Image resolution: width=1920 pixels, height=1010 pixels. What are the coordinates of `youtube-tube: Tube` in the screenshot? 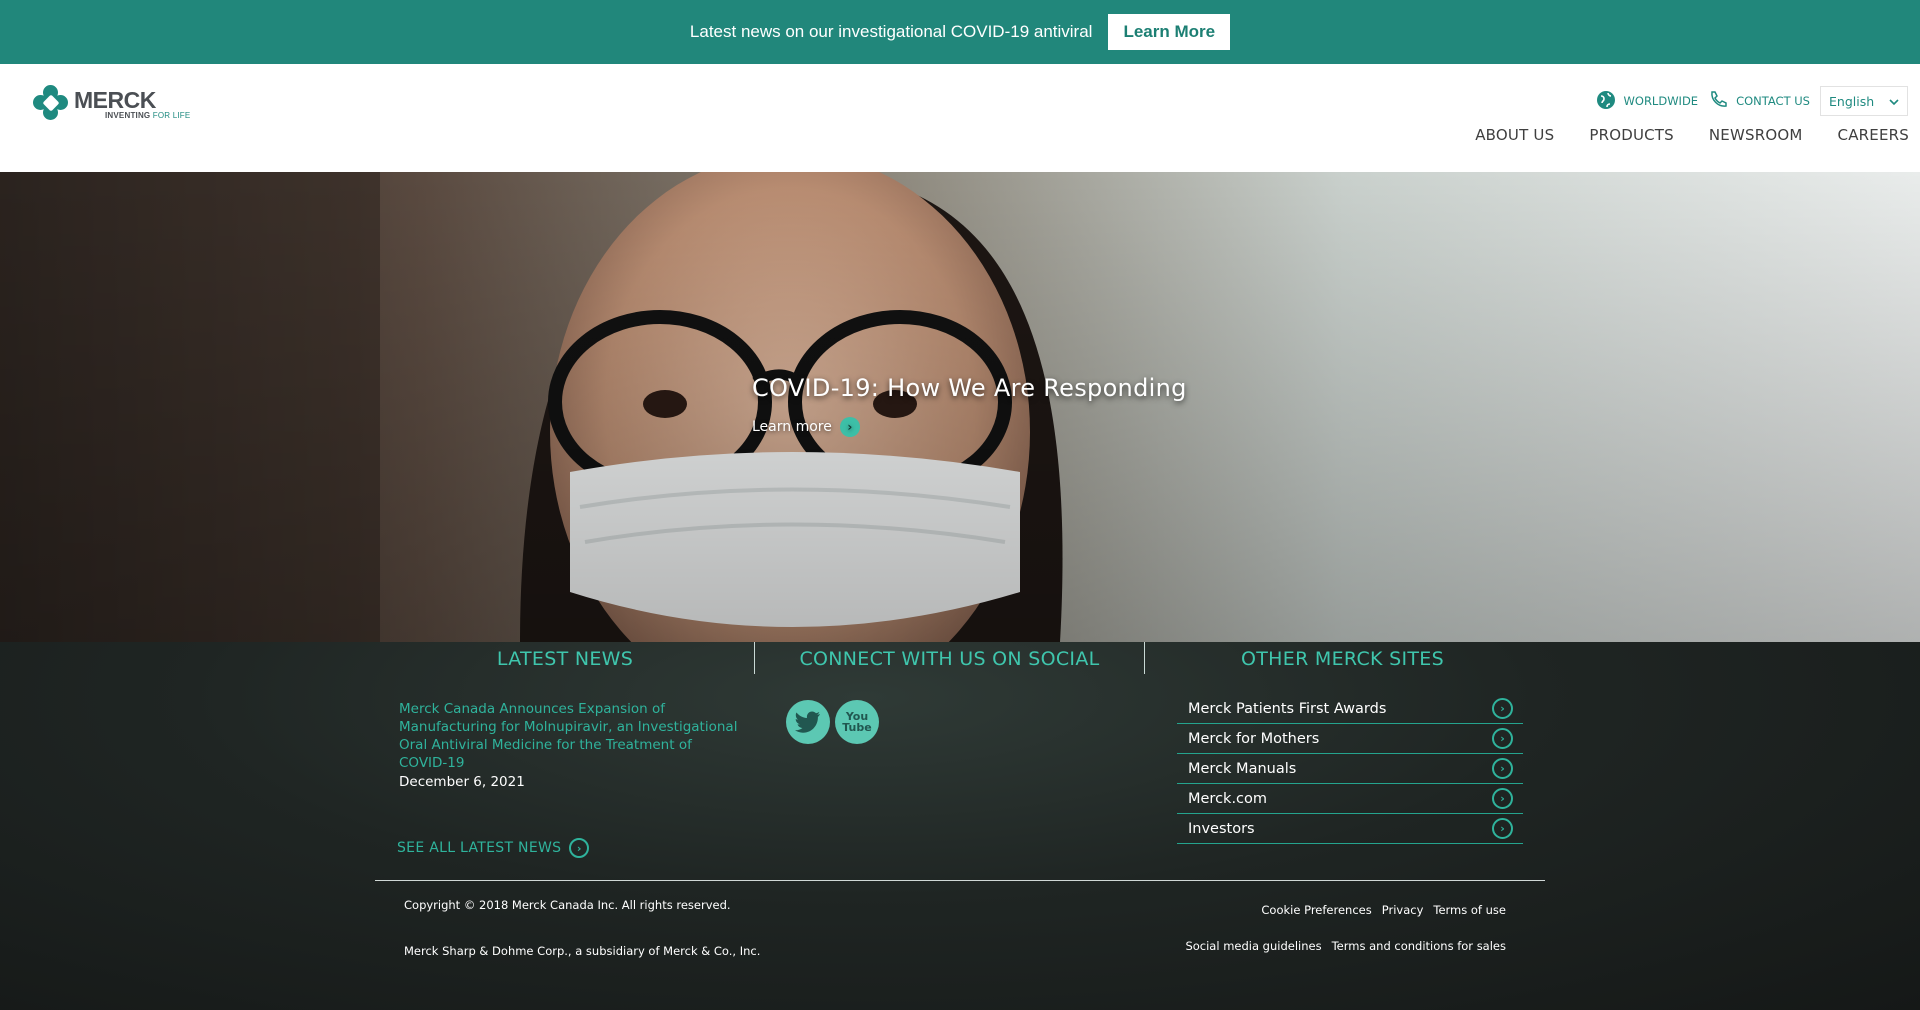 It's located at (857, 727).